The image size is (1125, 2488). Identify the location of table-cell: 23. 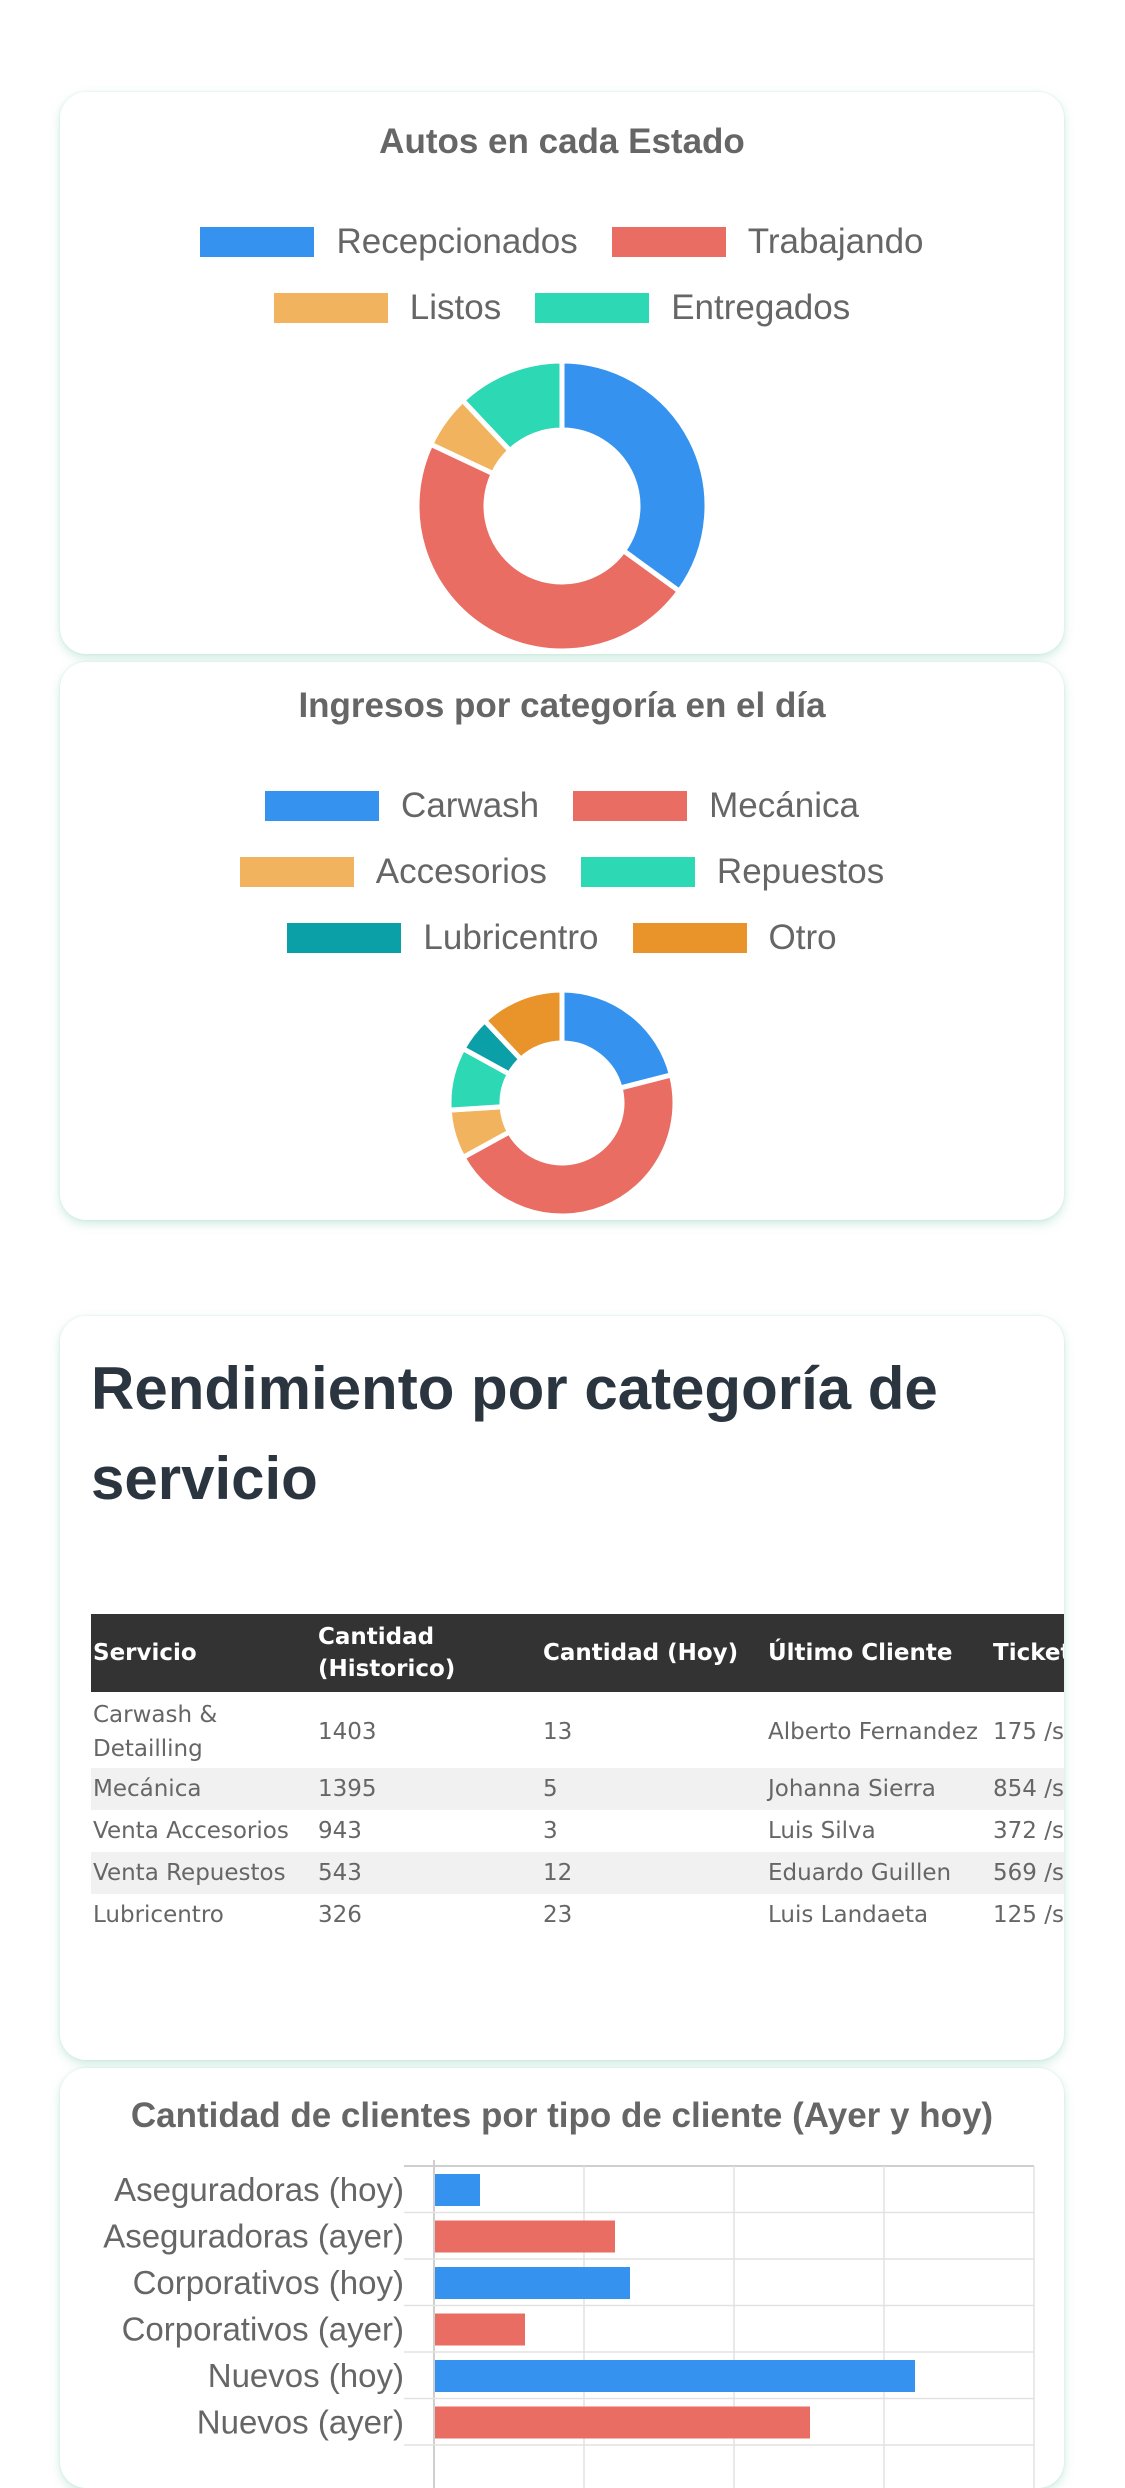
(558, 1915).